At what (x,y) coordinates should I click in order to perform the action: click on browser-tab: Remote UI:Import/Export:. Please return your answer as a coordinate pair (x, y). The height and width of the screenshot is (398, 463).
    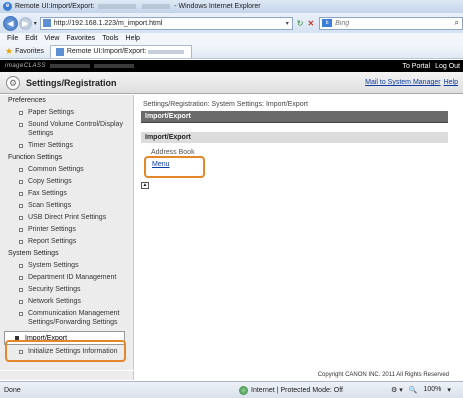
    Looking at the image, I should click on (121, 51).